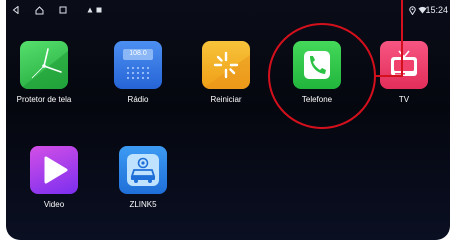  What do you see at coordinates (412, 10) in the screenshot?
I see `location-icon` at bounding box center [412, 10].